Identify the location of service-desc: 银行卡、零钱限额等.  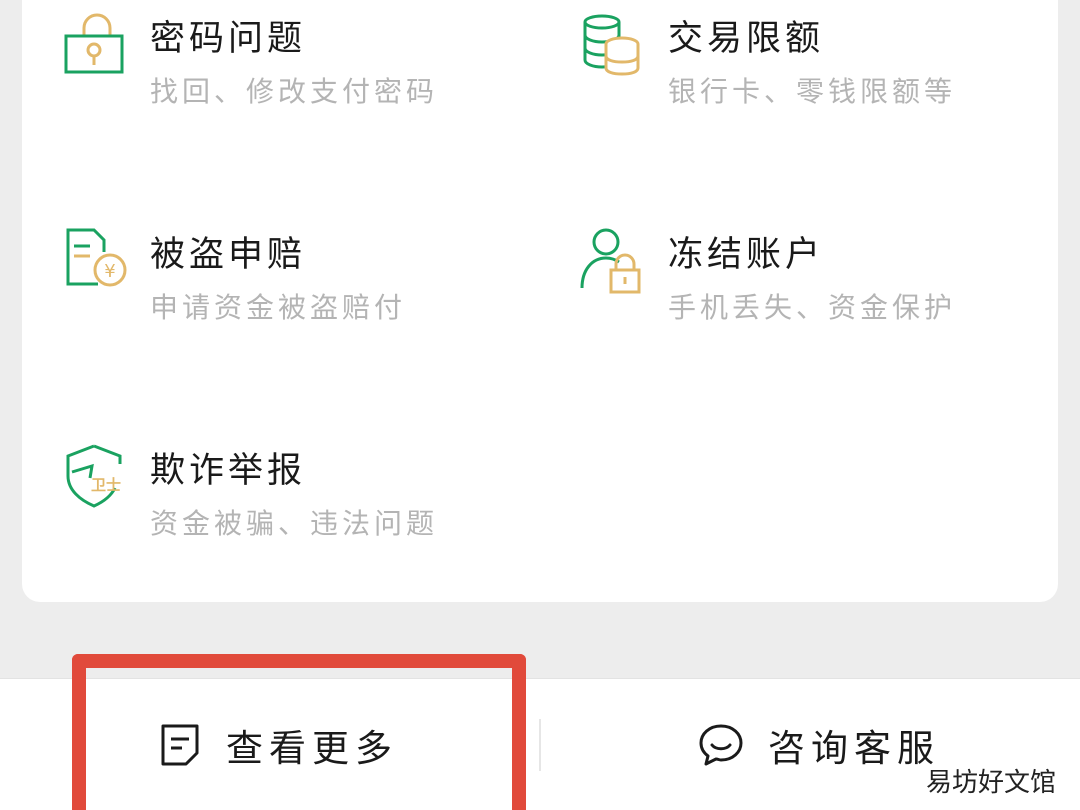
(812, 91).